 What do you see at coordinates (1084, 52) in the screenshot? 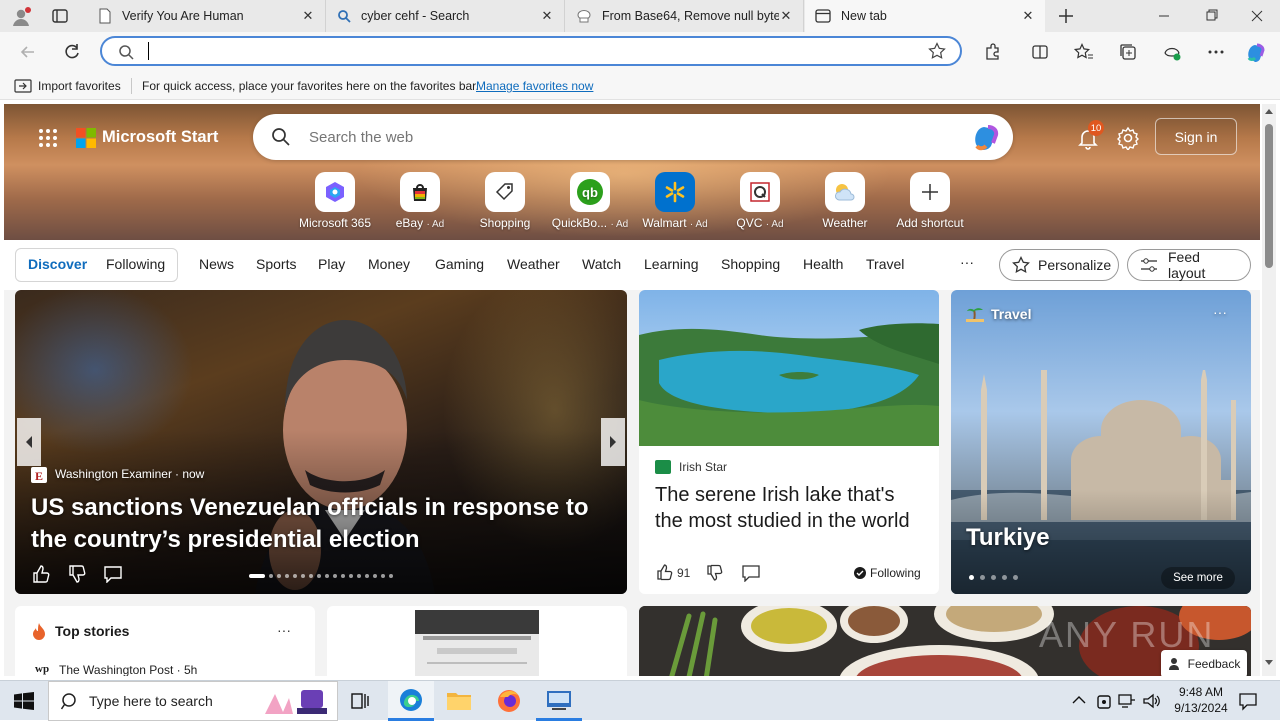
I see `favorites-icon` at bounding box center [1084, 52].